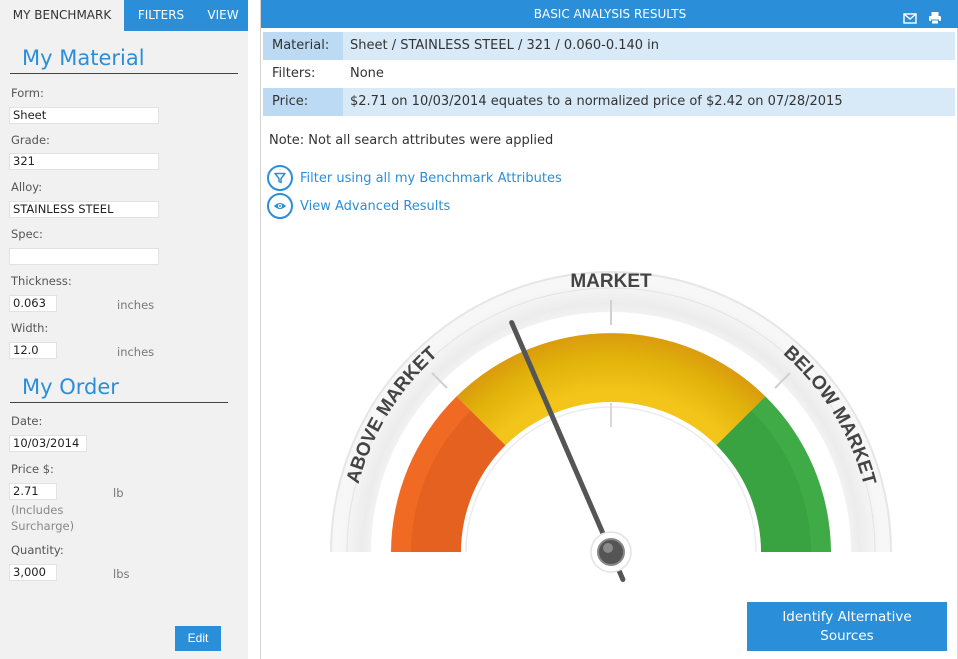 The image size is (958, 659). What do you see at coordinates (32, 469) in the screenshot?
I see `price-label: Price $:` at bounding box center [32, 469].